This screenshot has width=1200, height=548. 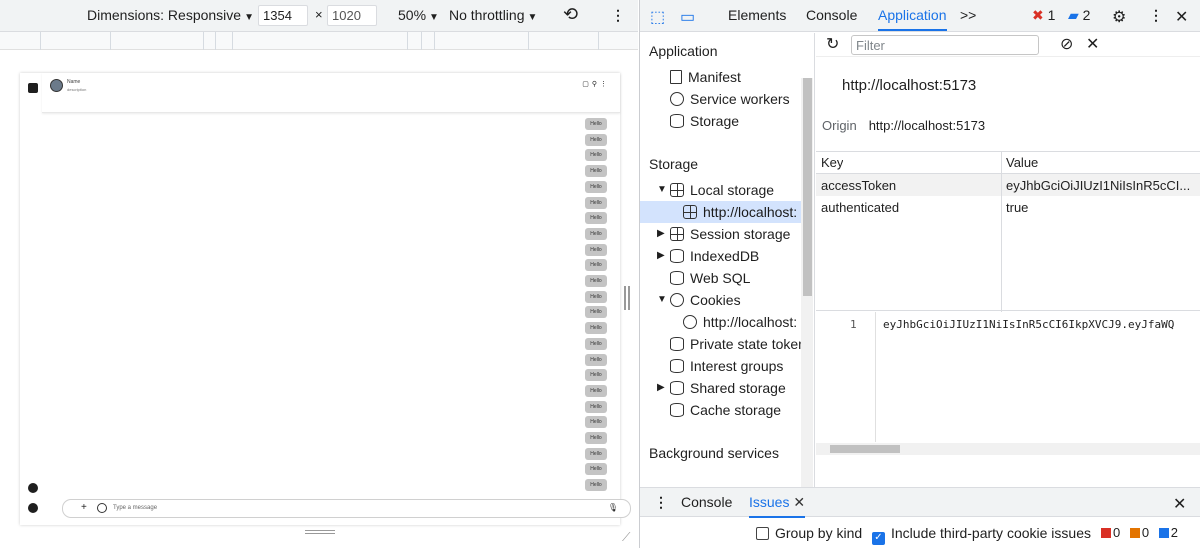 What do you see at coordinates (493, 15) in the screenshot?
I see `throttling-dropdown: No throttling ▼` at bounding box center [493, 15].